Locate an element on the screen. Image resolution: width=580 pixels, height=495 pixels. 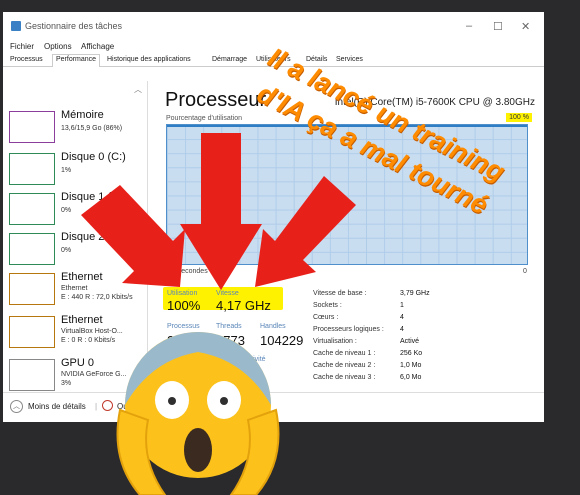
spec-label: Sockets : is located at coordinates (327, 305).